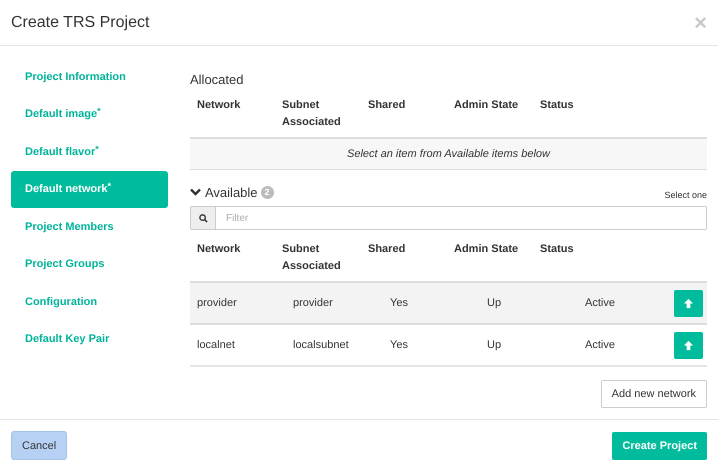 The width and height of the screenshot is (718, 471). Describe the element at coordinates (321, 345) in the screenshot. I see `table-cell-text: localsubnet` at that location.